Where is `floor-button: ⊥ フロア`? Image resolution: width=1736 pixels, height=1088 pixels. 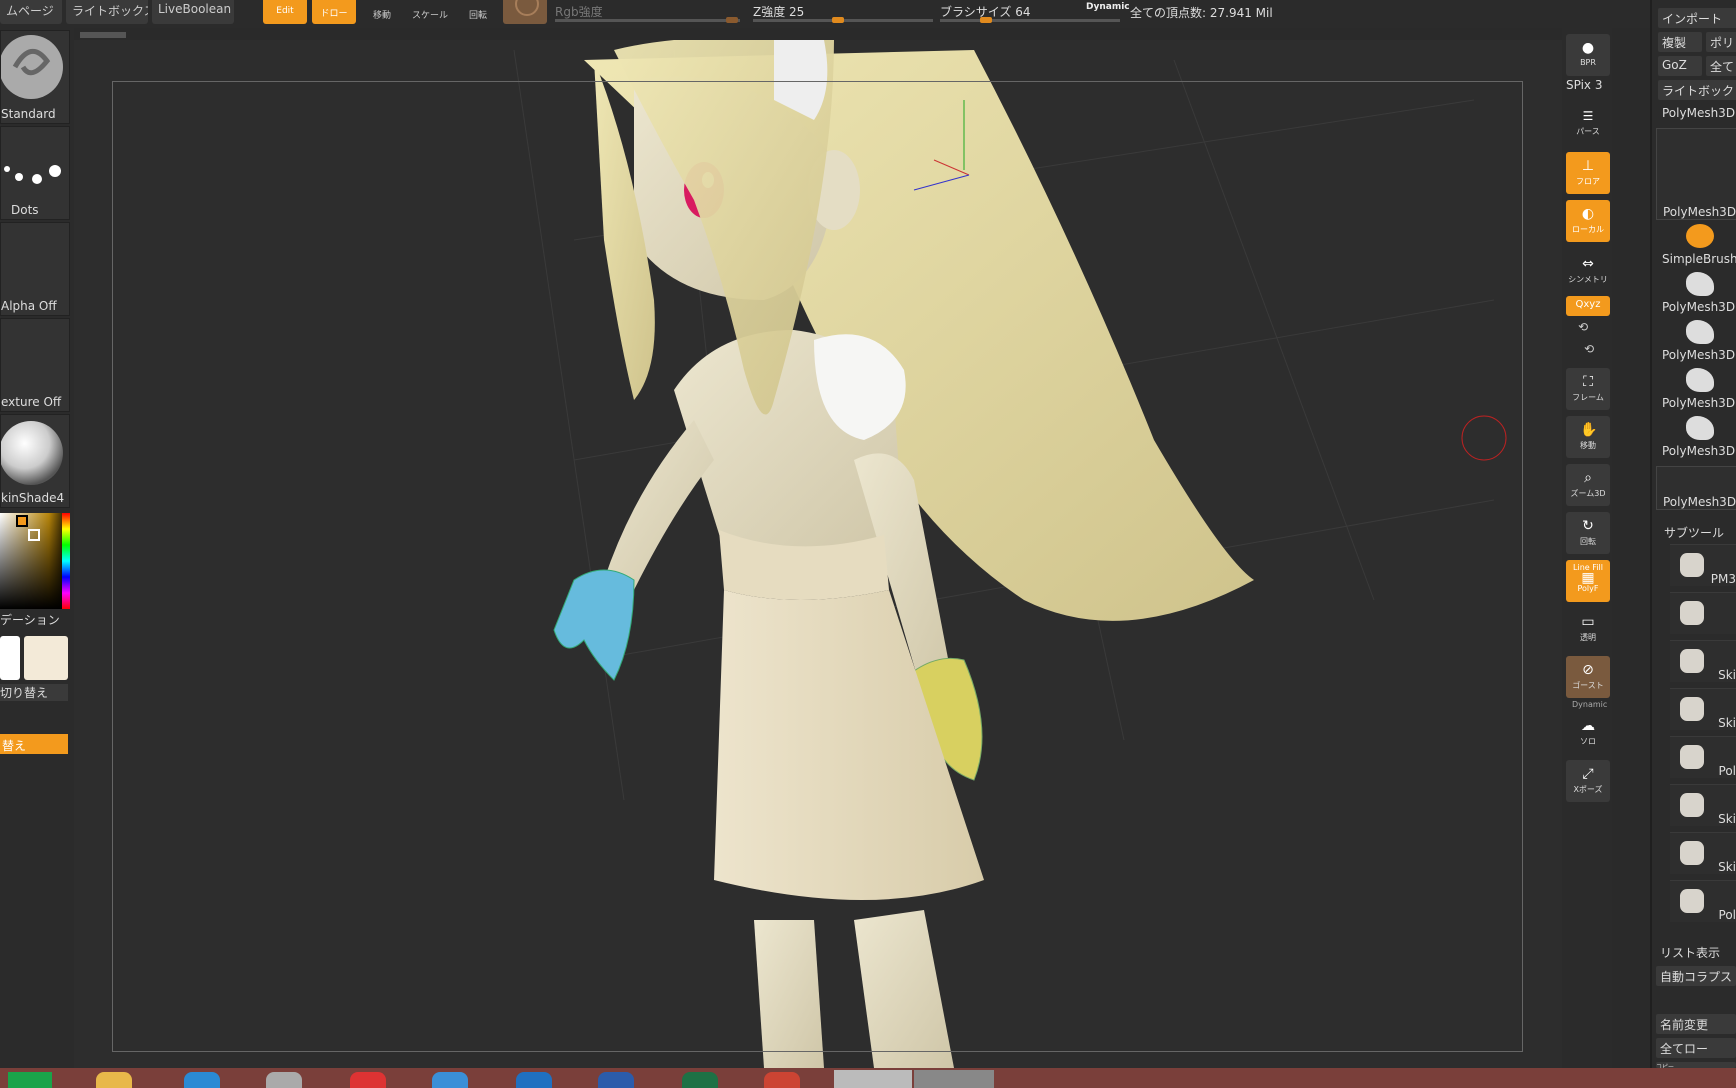
floor-button: ⊥ フロア is located at coordinates (1588, 173).